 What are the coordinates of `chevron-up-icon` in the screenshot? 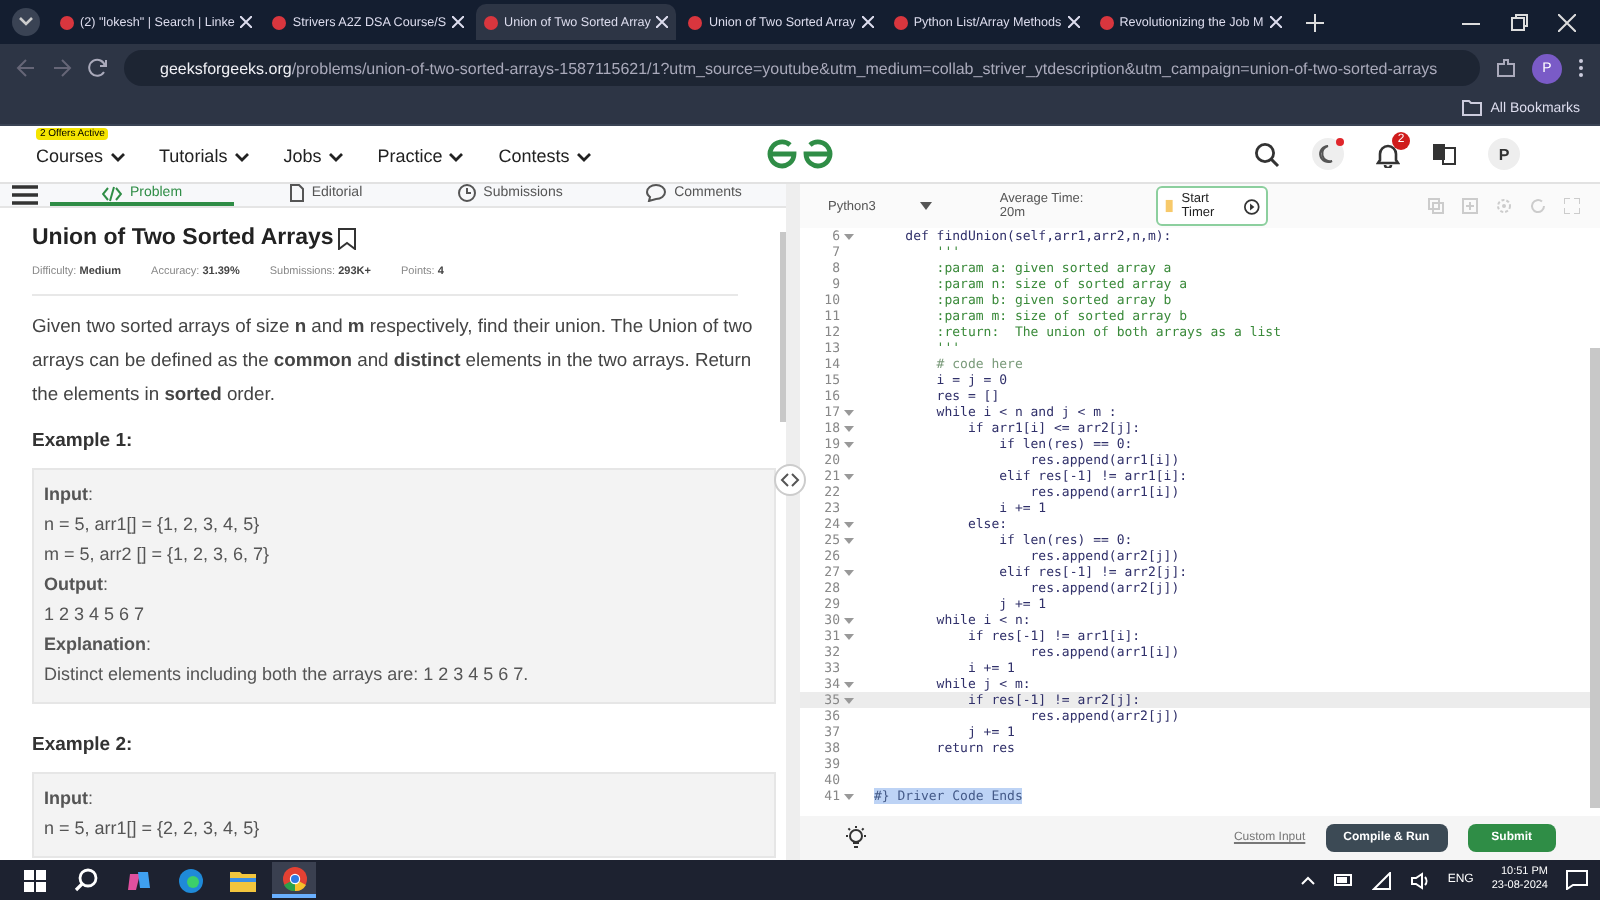 It's located at (1307, 880).